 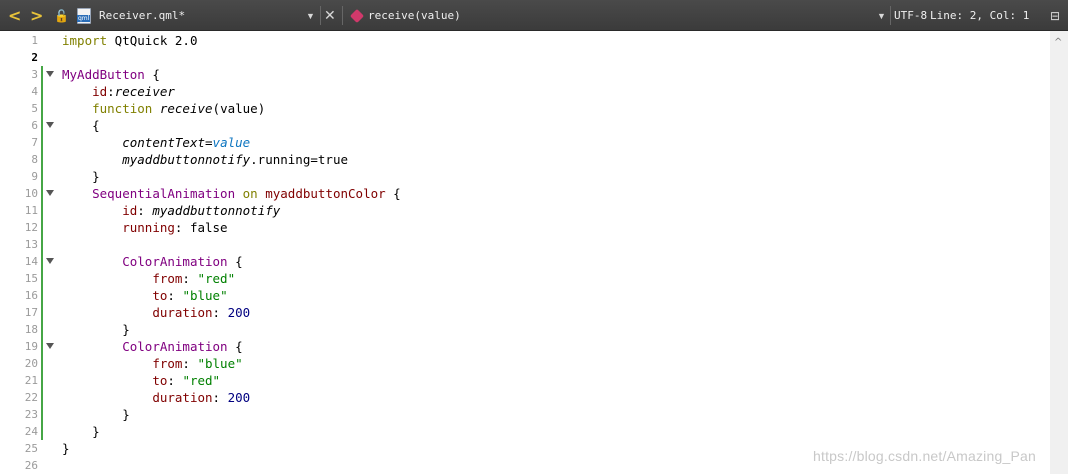 What do you see at coordinates (152, 363) in the screenshot?
I see `code-line: from: "blue"` at bounding box center [152, 363].